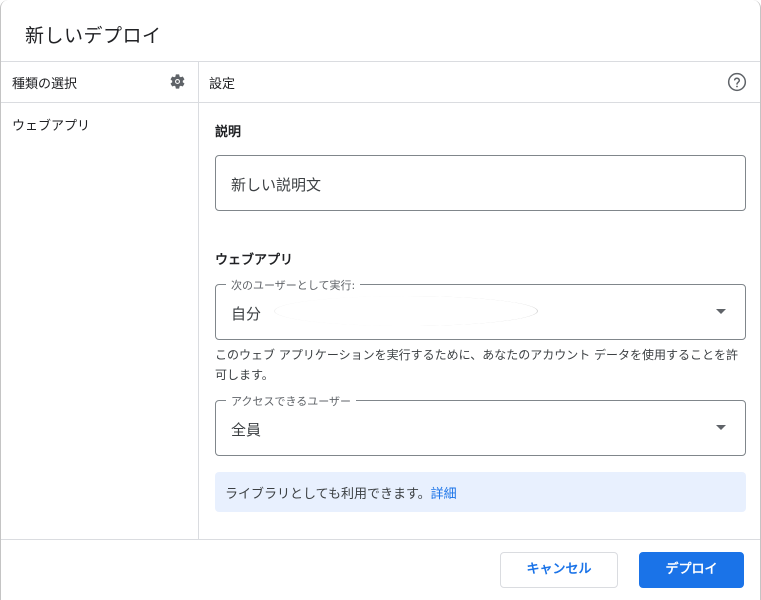  I want to click on help-icon, so click(737, 82).